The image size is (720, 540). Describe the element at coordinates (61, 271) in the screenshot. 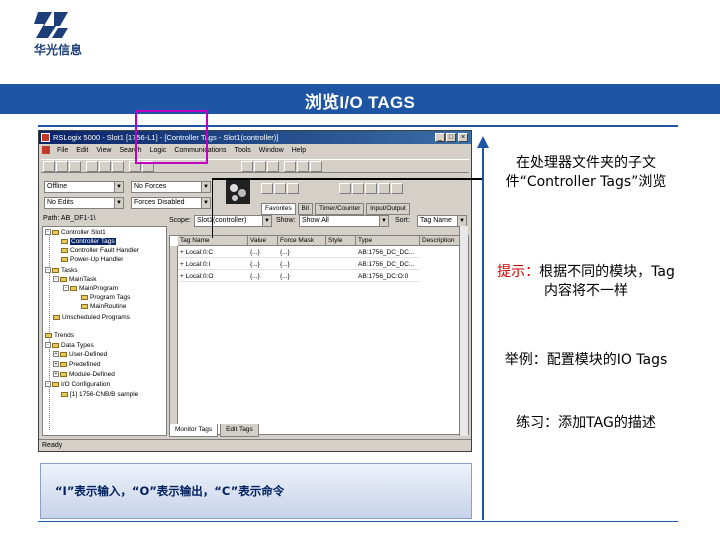

I see `tree-item-tasks: - Tasks` at that location.